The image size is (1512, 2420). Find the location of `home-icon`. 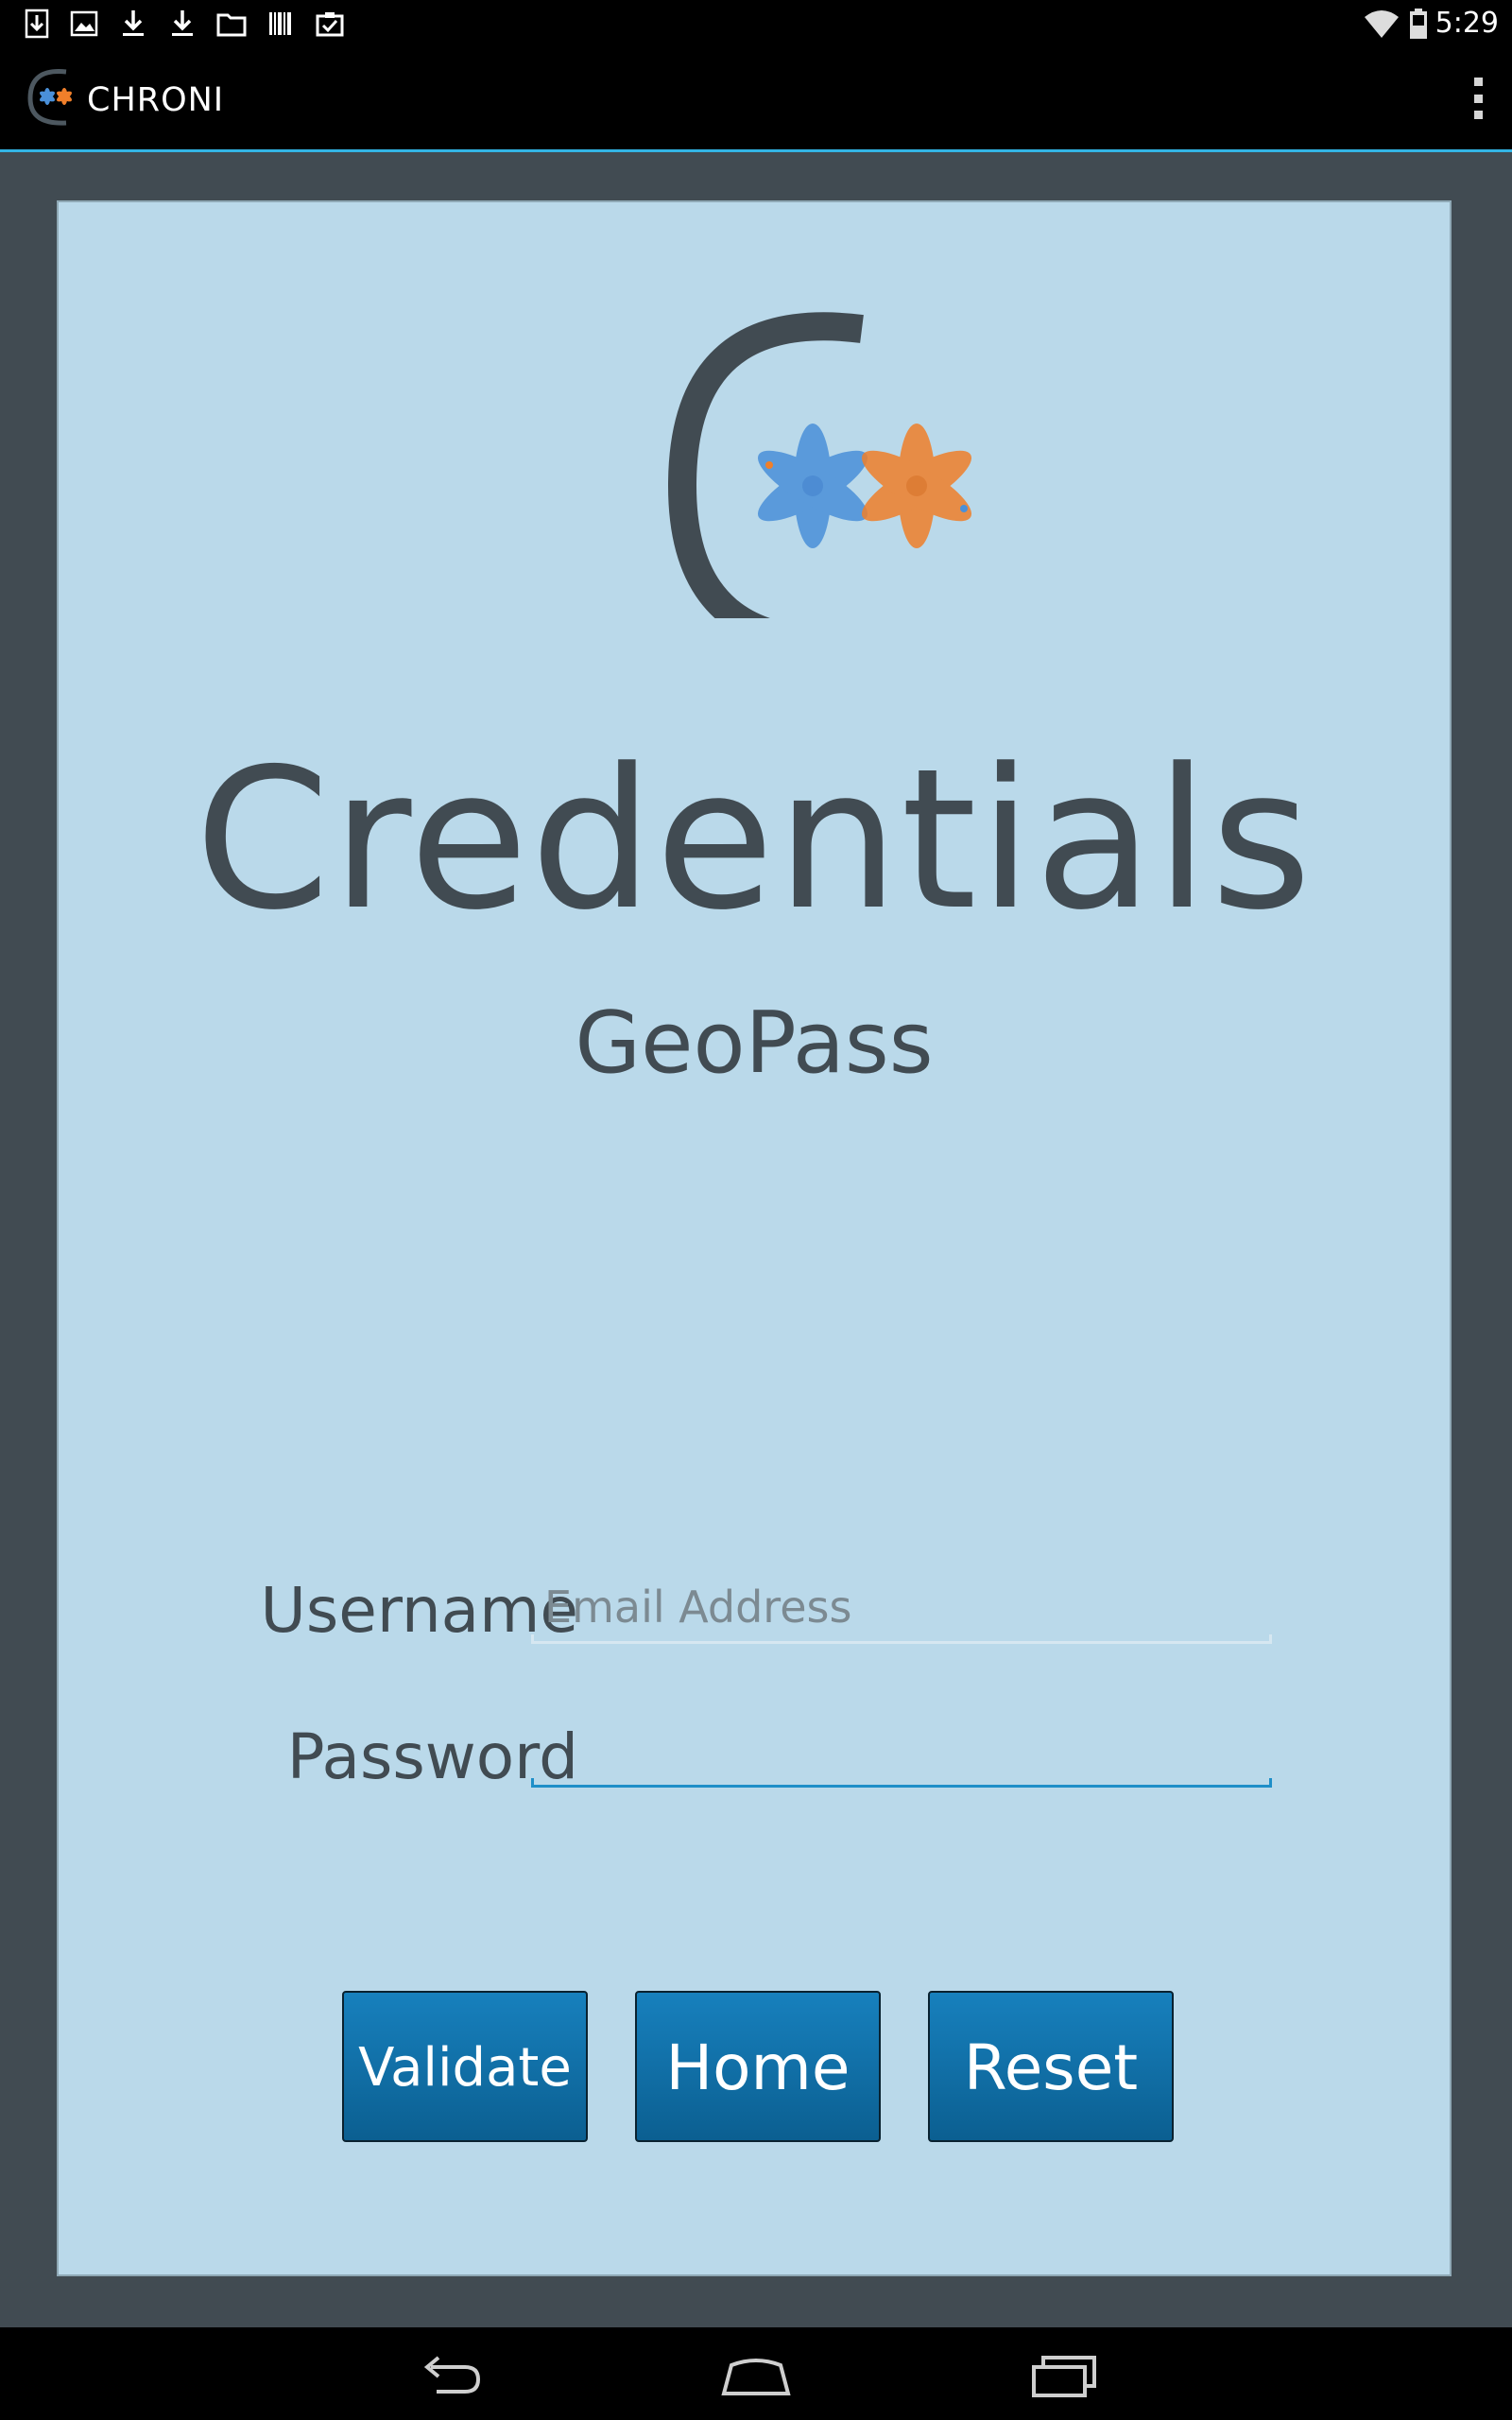

home-icon is located at coordinates (756, 2374).